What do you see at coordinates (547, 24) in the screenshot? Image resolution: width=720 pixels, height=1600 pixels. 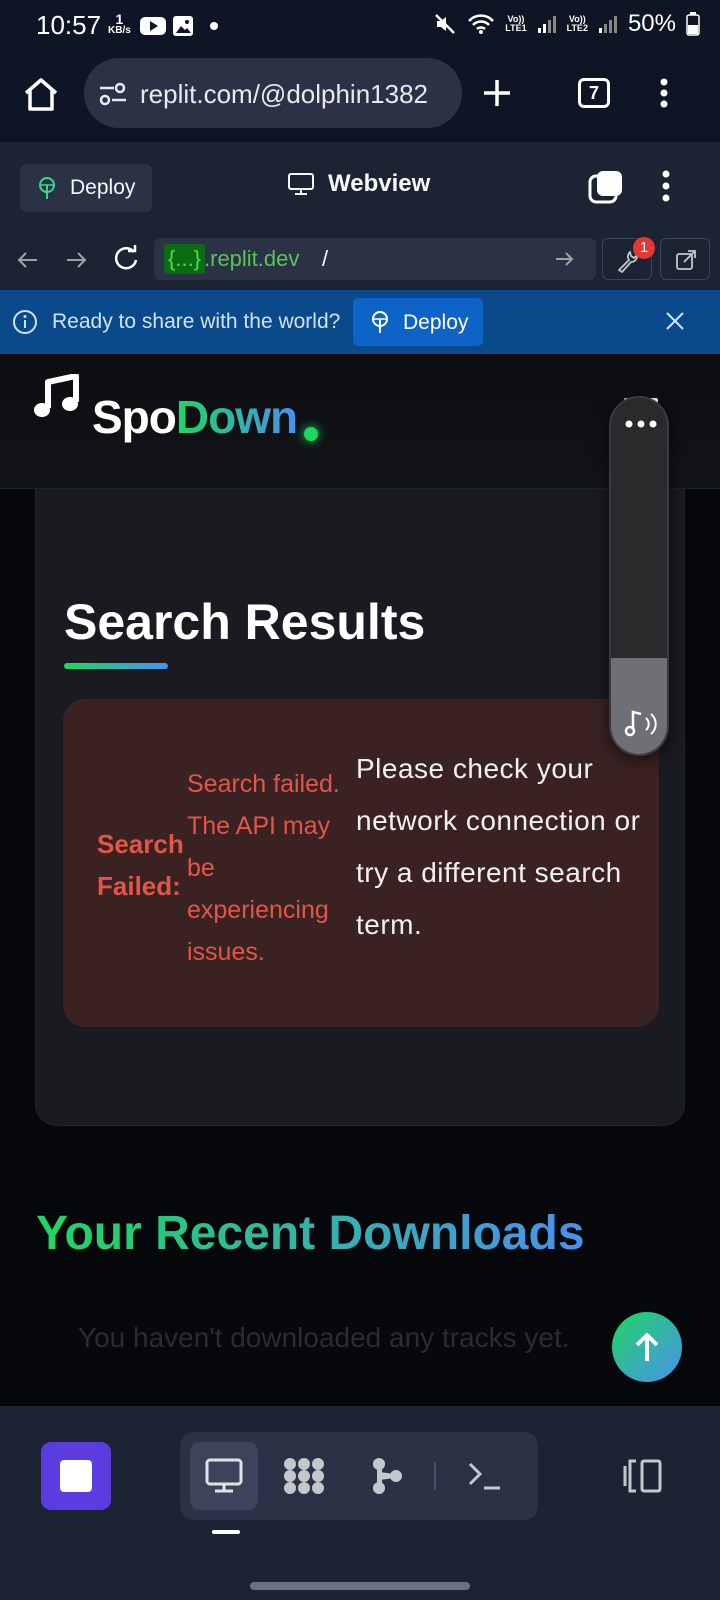 I see `signal-1-icon` at bounding box center [547, 24].